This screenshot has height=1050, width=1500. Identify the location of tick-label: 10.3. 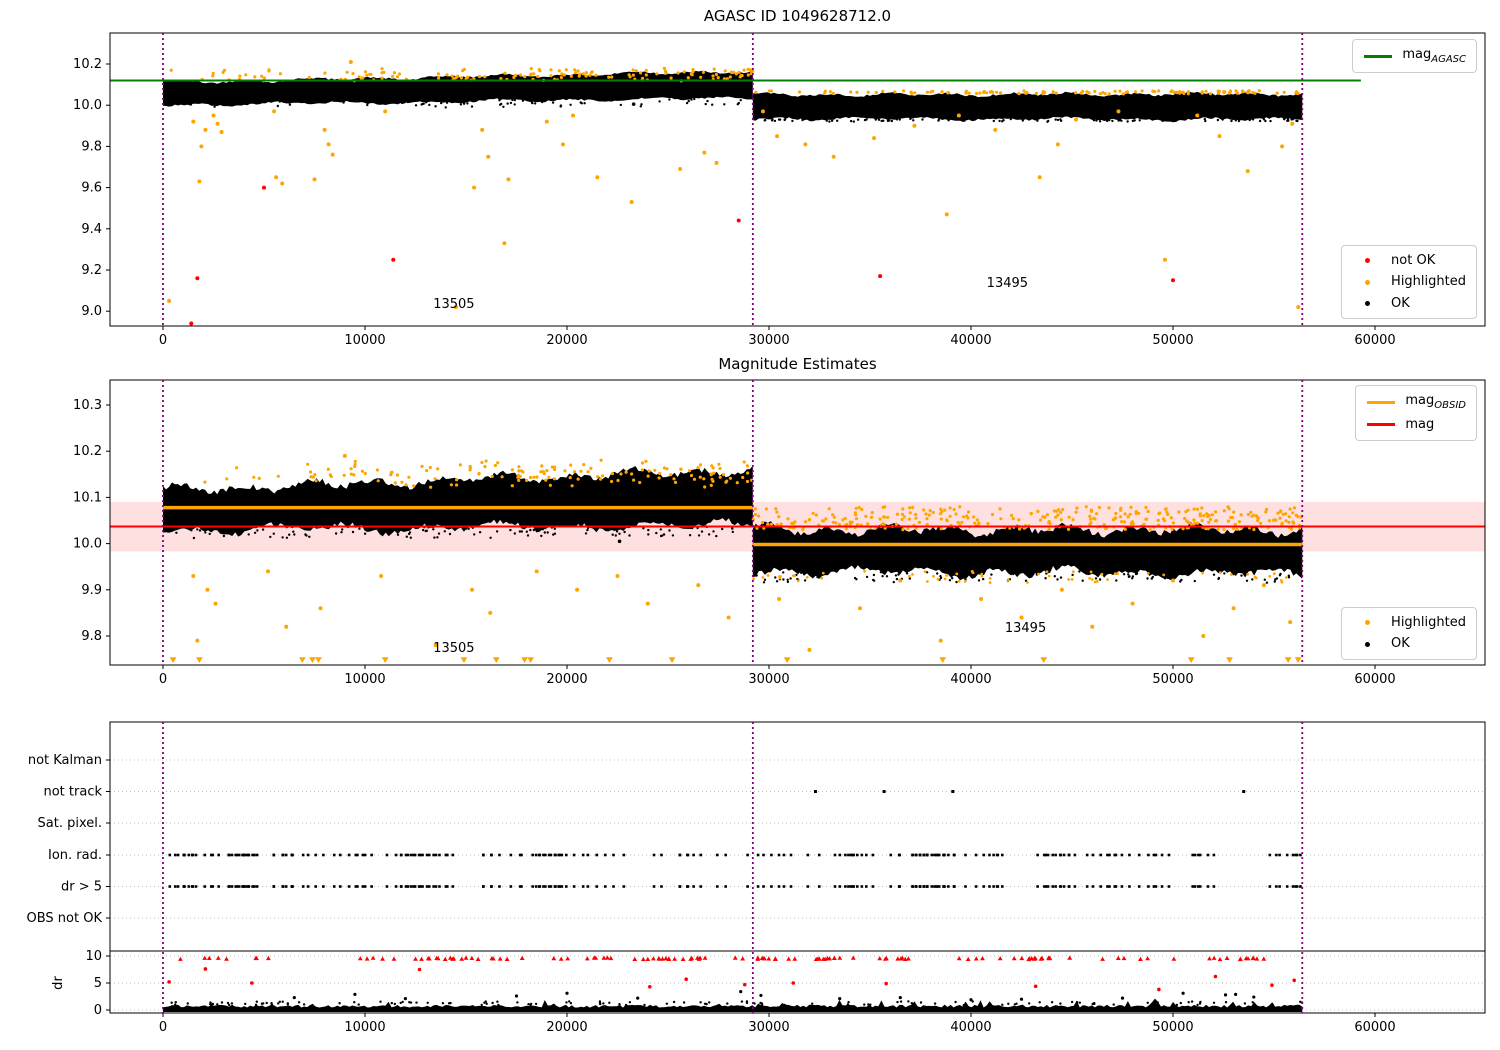
(87, 405).